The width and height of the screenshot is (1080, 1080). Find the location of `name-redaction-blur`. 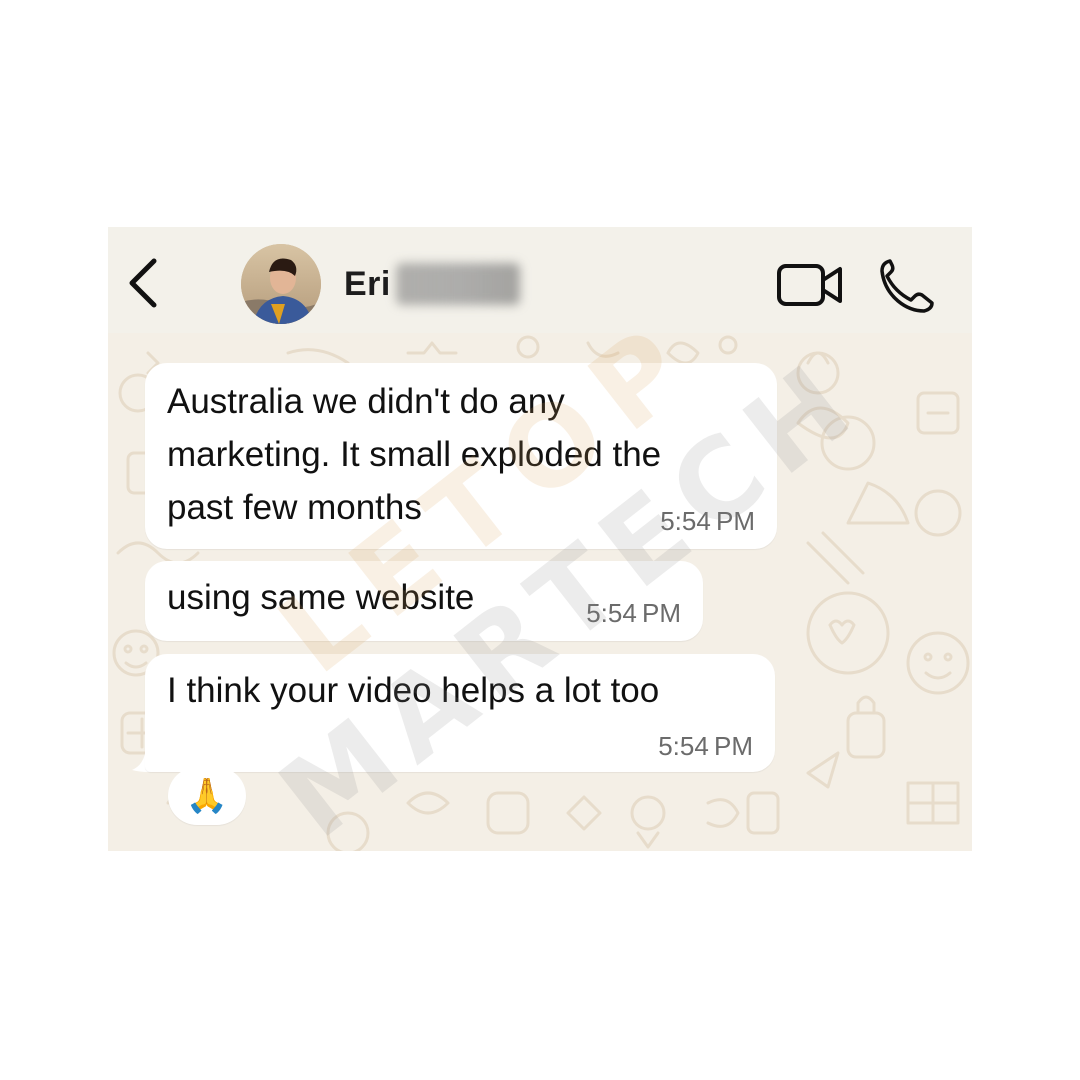

name-redaction-blur is located at coordinates (458, 284).